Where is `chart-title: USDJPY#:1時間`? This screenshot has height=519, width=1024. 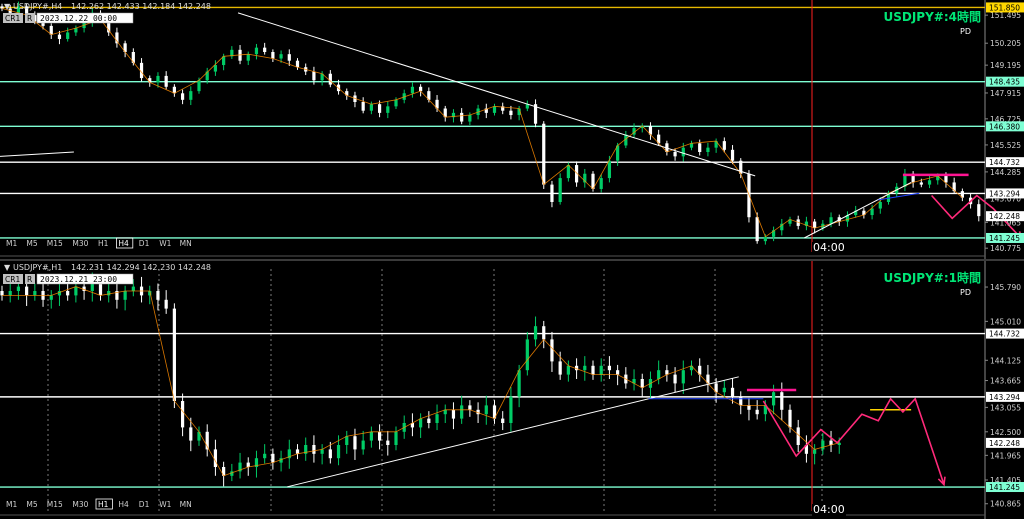 chart-title: USDJPY#:1時間 is located at coordinates (932, 277).